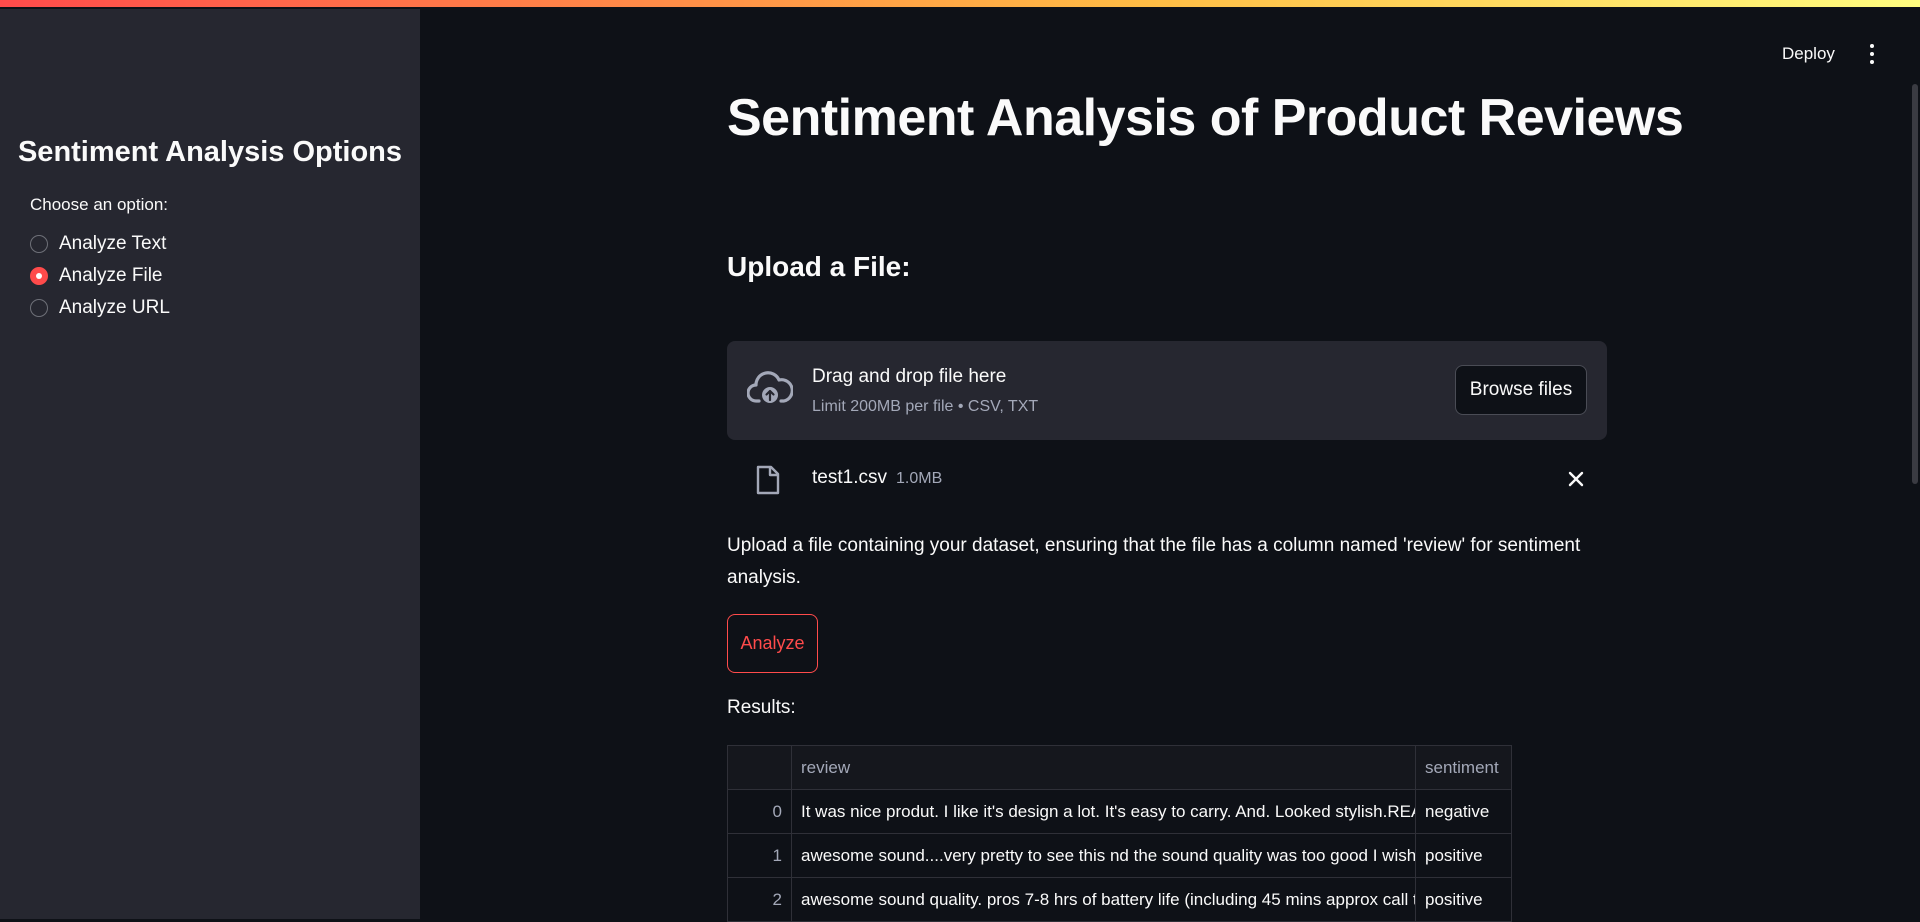 Image resolution: width=1920 pixels, height=922 pixels. Describe the element at coordinates (759, 899) in the screenshot. I see `row-index: 2` at that location.